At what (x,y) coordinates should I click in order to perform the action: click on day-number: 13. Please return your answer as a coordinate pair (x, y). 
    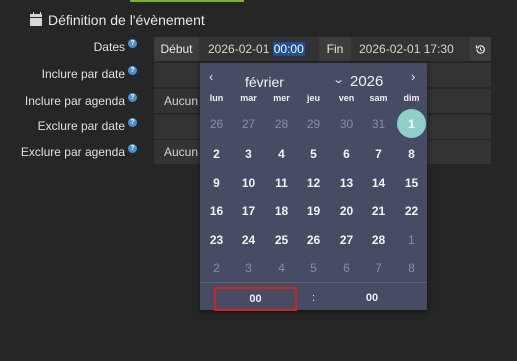
    Looking at the image, I should click on (346, 182).